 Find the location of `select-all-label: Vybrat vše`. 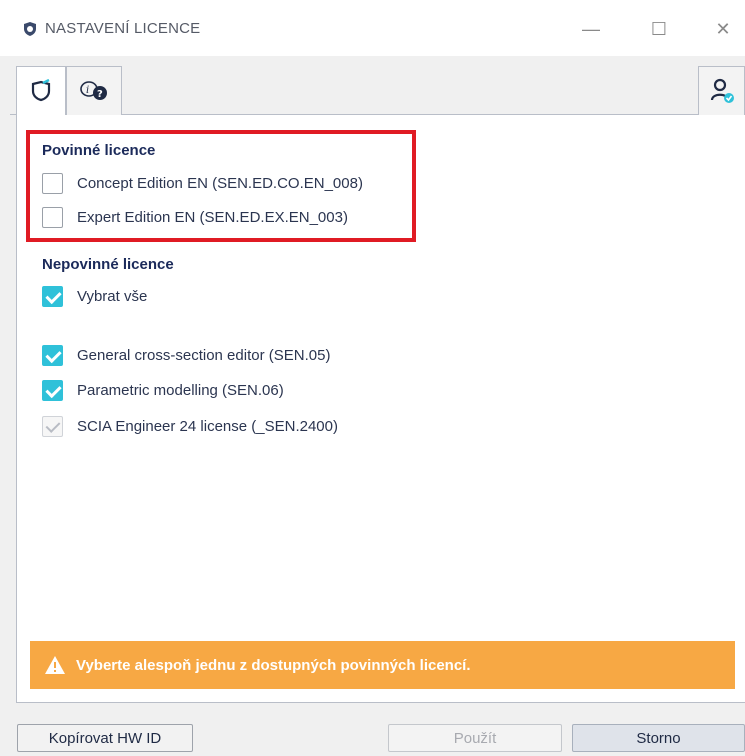

select-all-label: Vybrat vše is located at coordinates (112, 296).